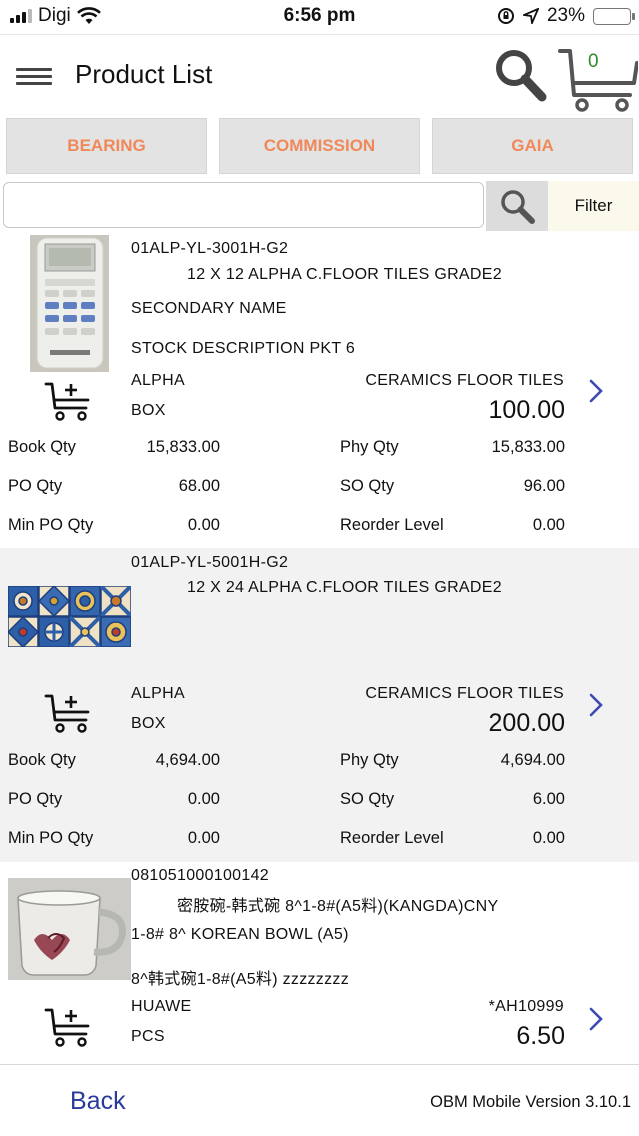 The width and height of the screenshot is (639, 1136). What do you see at coordinates (319, 17) in the screenshot?
I see `status-bar: Digi 6:56 pm 23%` at bounding box center [319, 17].